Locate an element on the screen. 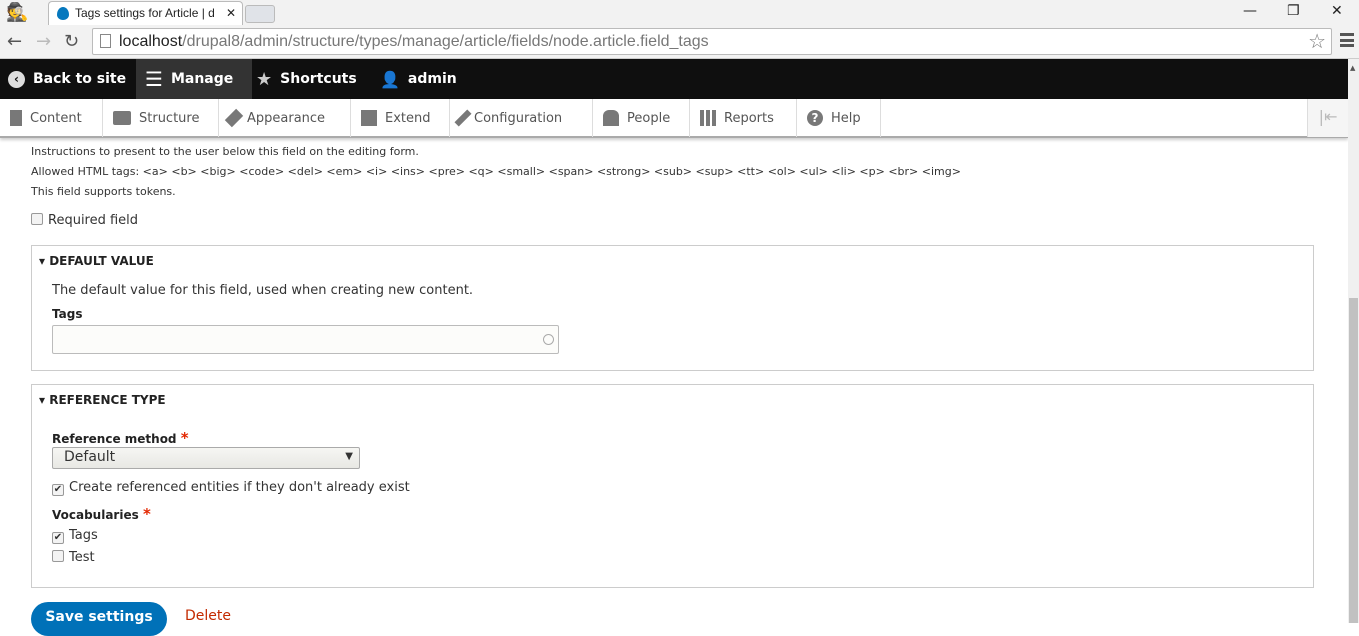 The width and height of the screenshot is (1359, 636). tray-item-content: Content is located at coordinates (51, 118).